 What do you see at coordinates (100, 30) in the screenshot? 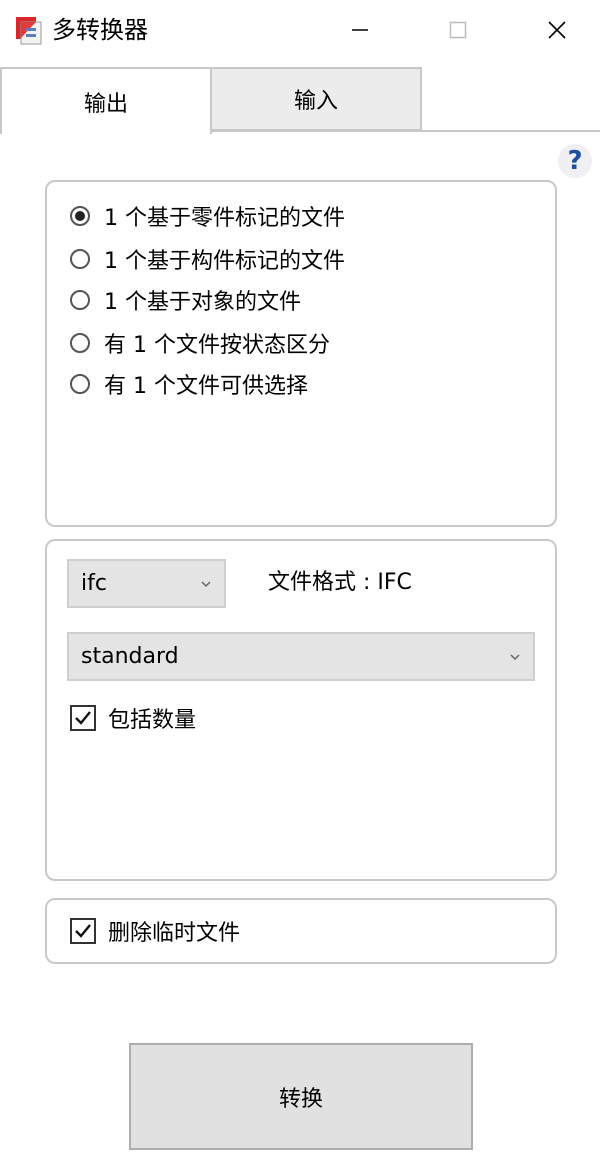
I see `window-title: 多转换器` at bounding box center [100, 30].